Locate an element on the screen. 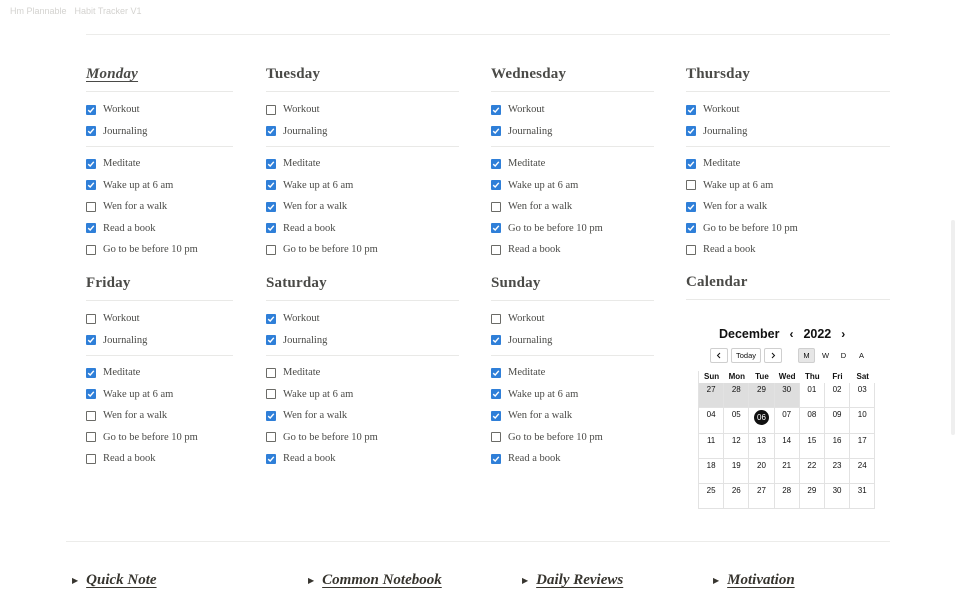 This screenshot has height=597, width=955. calendar-day: 01 is located at coordinates (812, 396).